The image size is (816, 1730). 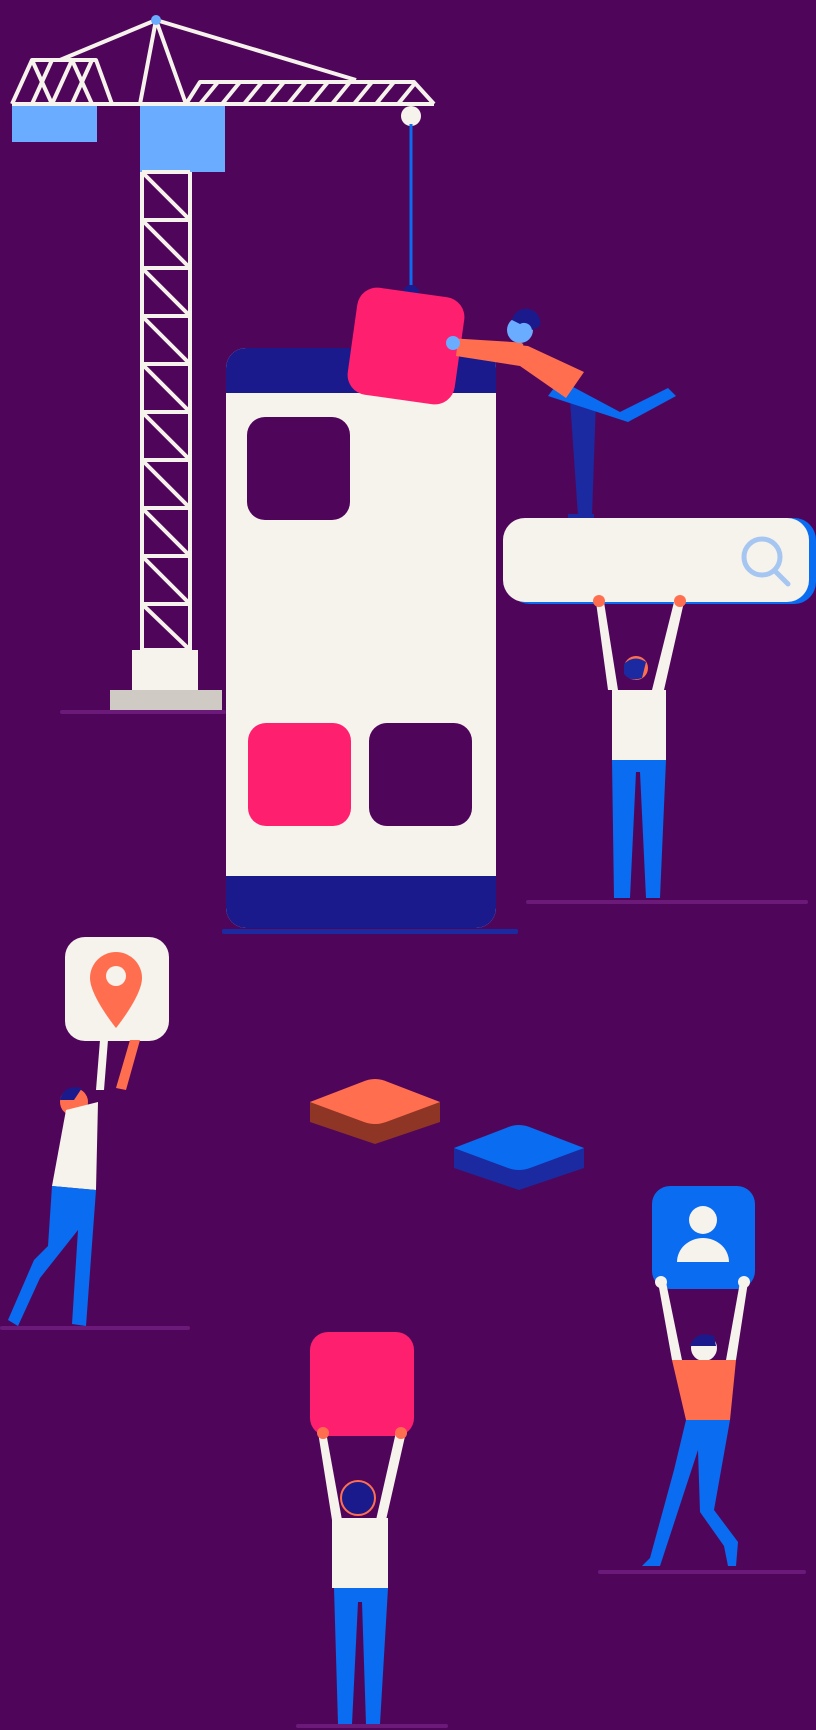 I want to click on search-bar, so click(x=659, y=561).